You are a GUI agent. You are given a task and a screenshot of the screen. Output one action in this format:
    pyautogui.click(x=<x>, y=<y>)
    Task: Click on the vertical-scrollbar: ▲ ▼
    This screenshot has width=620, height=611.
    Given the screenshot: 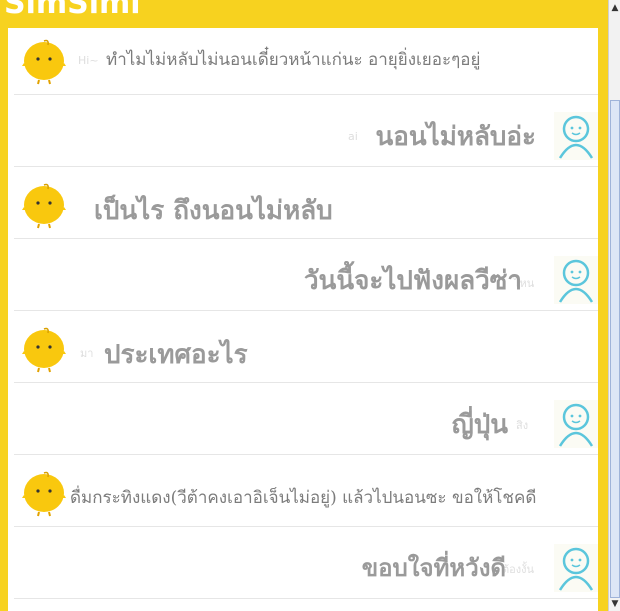 What is the action you would take?
    pyautogui.click(x=614, y=305)
    